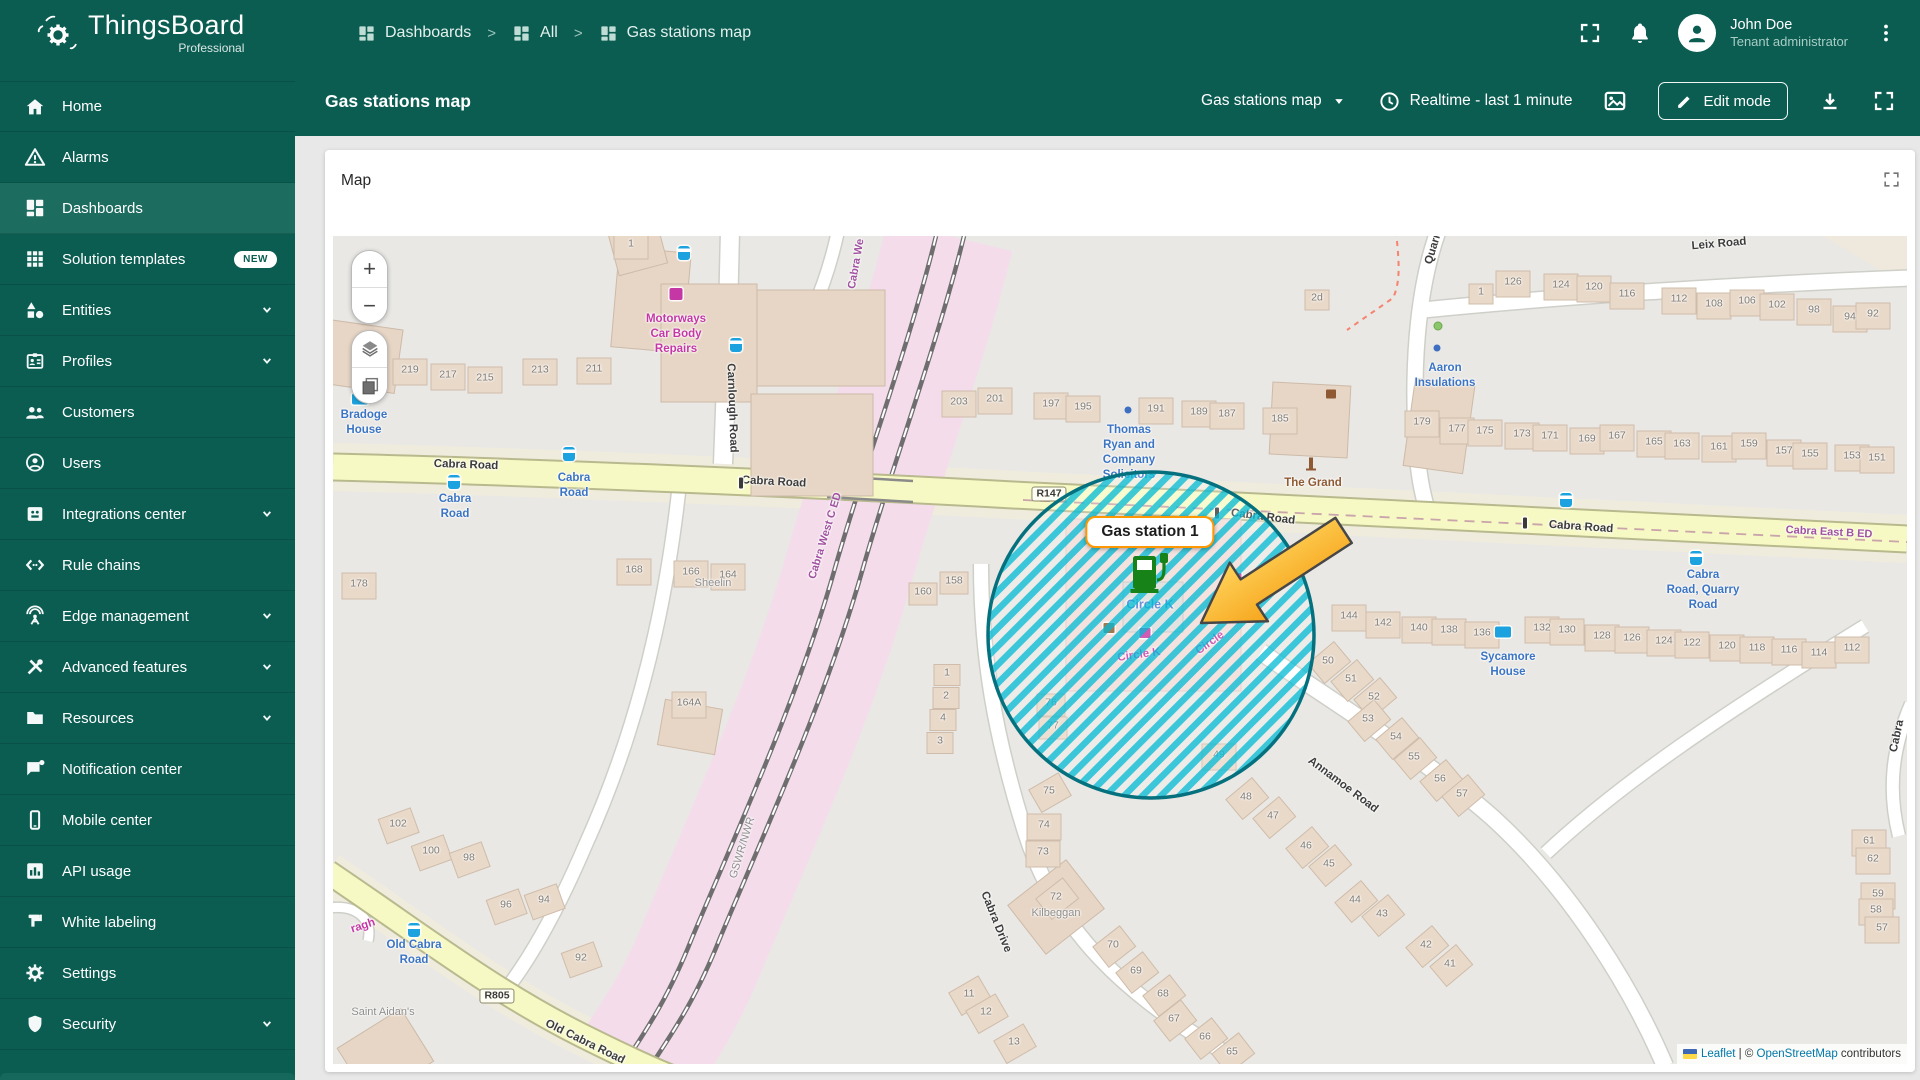 The image size is (1920, 1080). Describe the element at coordinates (35, 1024) in the screenshot. I see `security-icon` at that location.